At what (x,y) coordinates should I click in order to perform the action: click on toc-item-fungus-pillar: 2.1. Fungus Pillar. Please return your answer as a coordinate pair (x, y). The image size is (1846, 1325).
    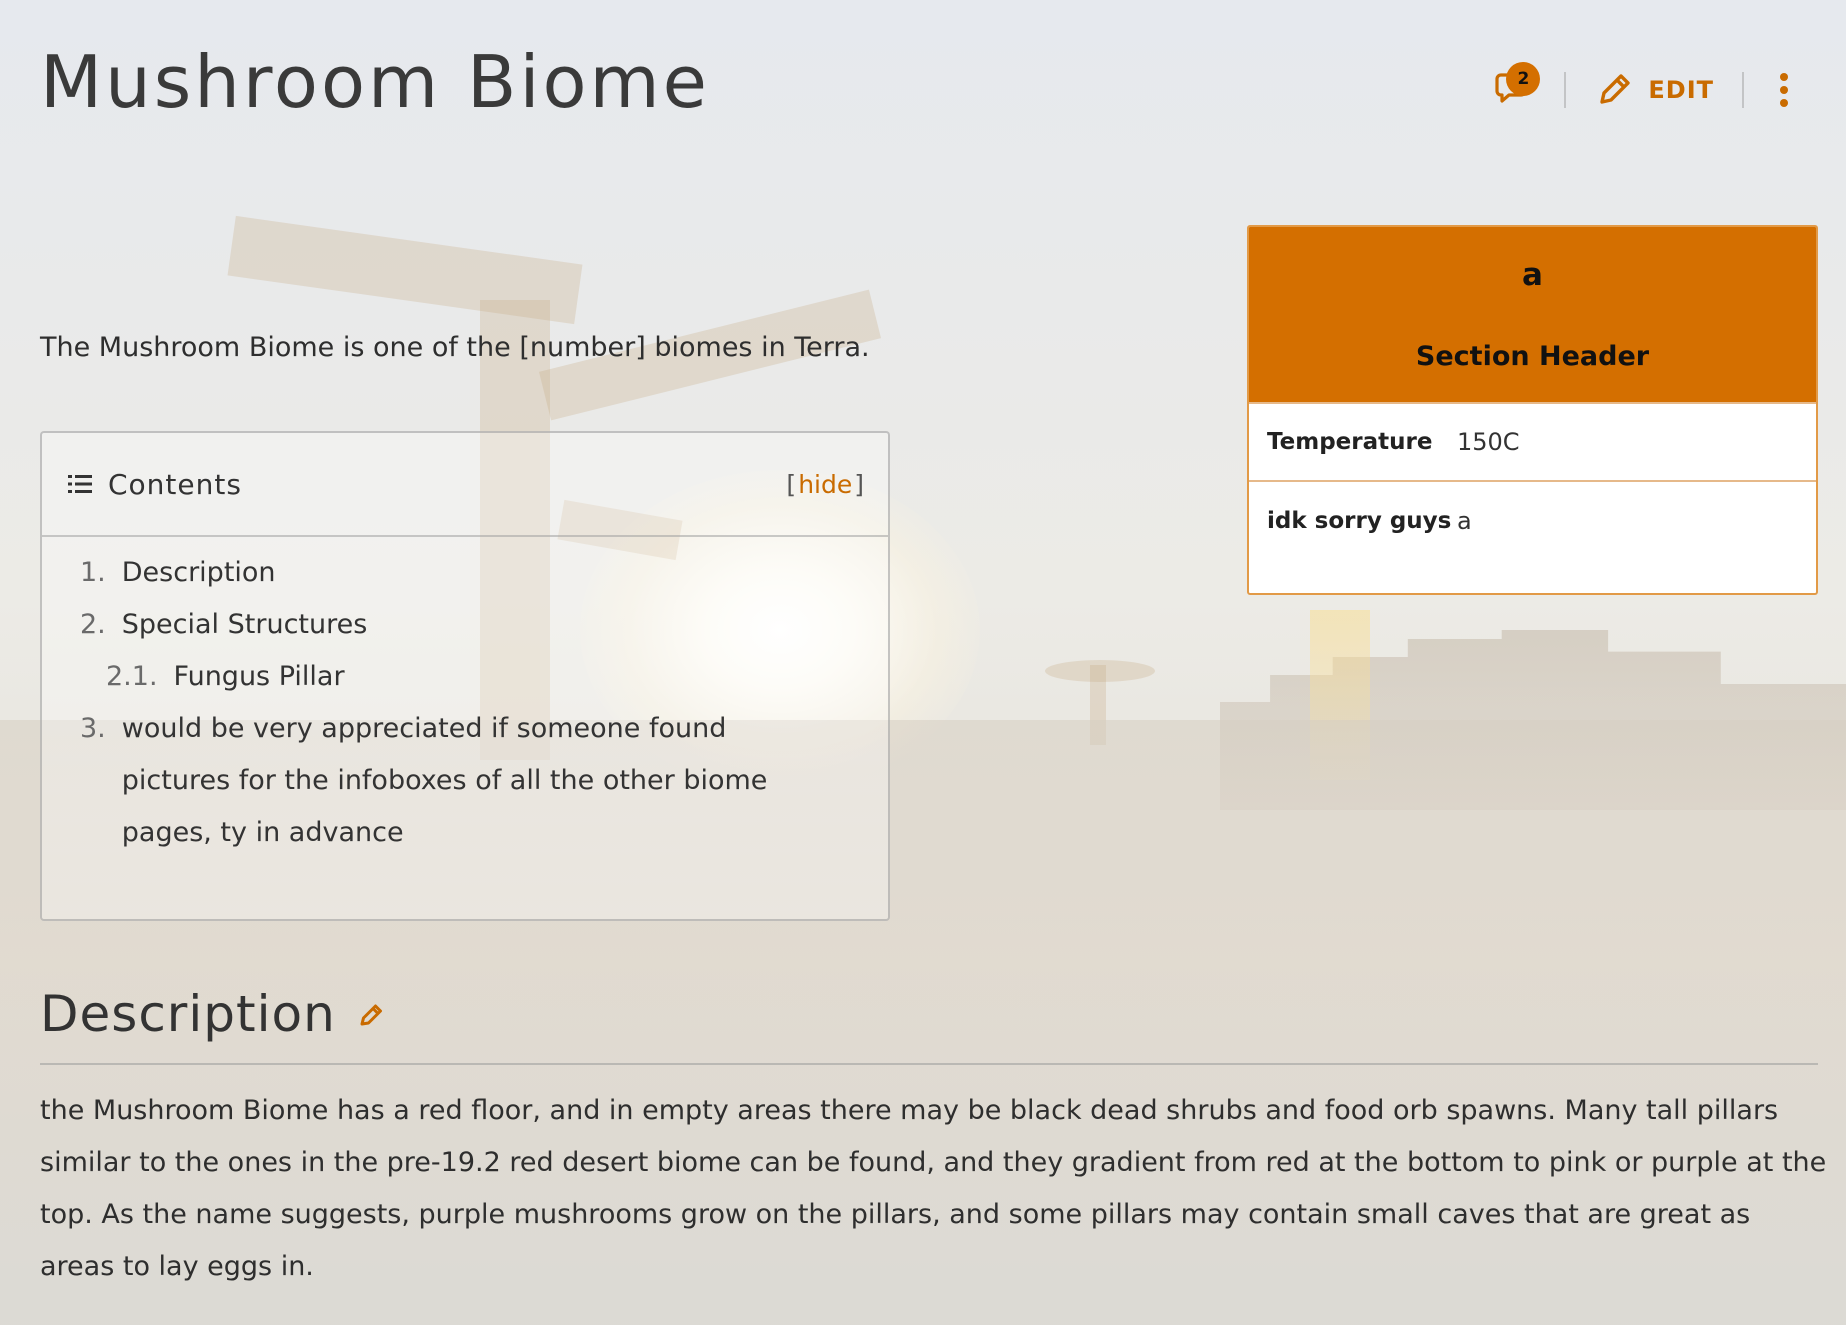
    Looking at the image, I should click on (463, 677).